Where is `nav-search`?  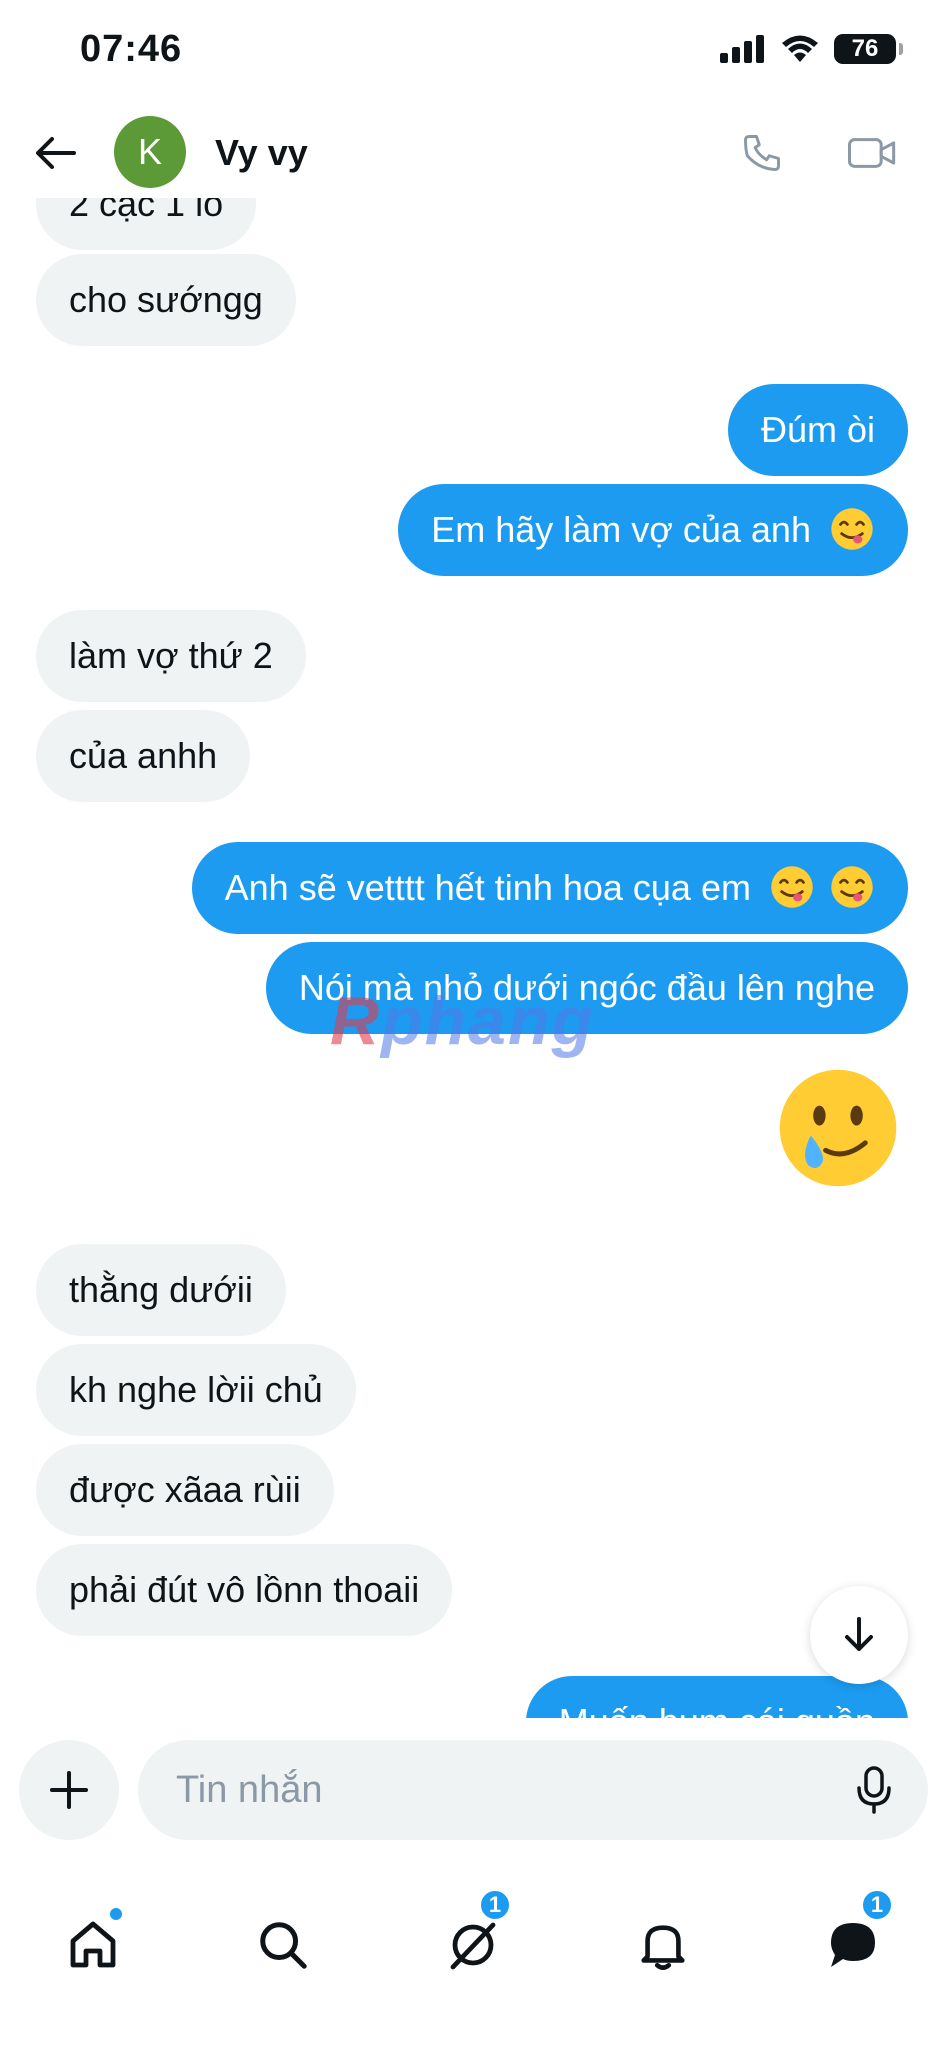 nav-search is located at coordinates (283, 1945).